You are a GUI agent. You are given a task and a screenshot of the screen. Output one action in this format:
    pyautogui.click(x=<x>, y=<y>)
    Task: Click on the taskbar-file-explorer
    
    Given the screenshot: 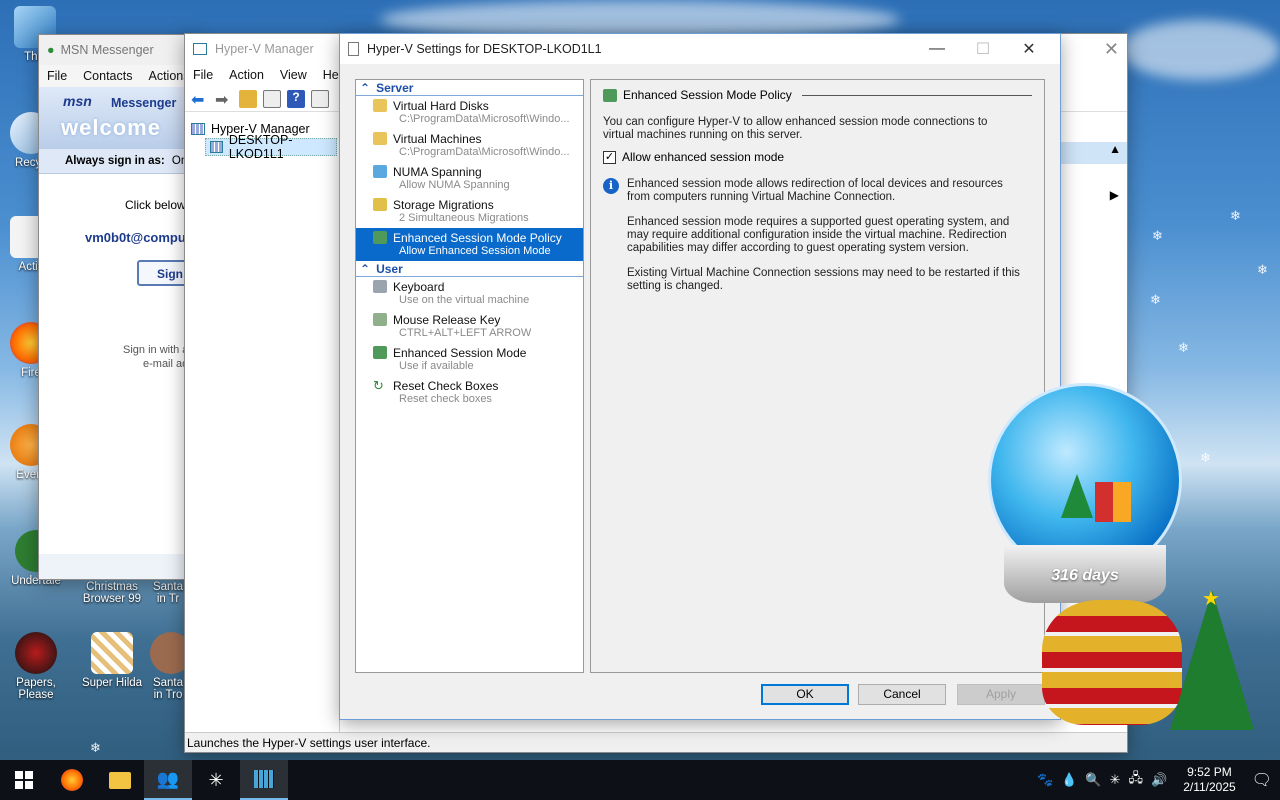 What is the action you would take?
    pyautogui.click(x=120, y=780)
    